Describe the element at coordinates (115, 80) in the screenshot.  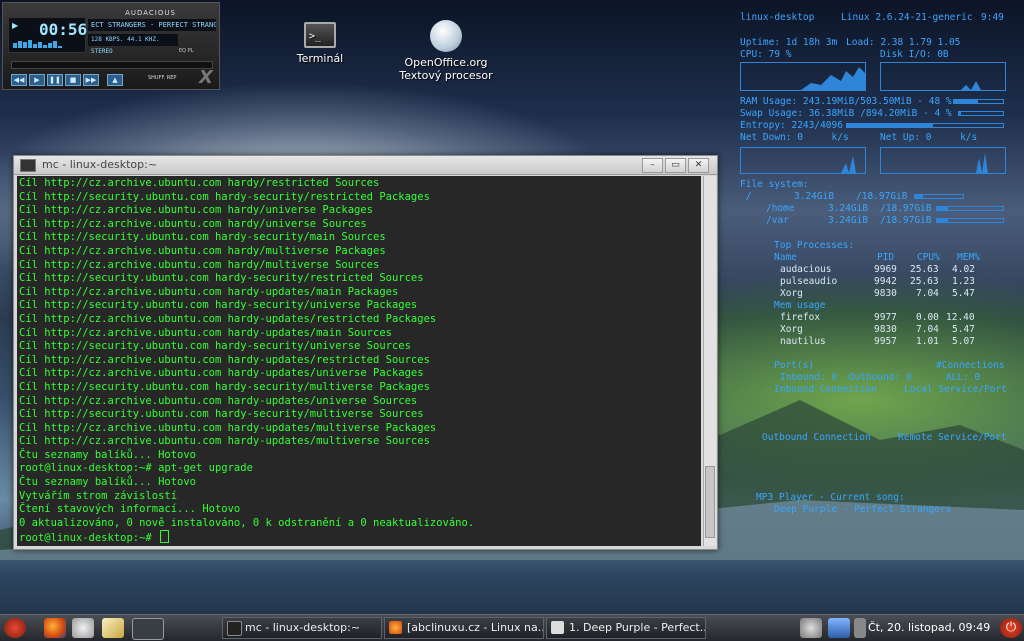
I see `eject-button: ▲` at that location.